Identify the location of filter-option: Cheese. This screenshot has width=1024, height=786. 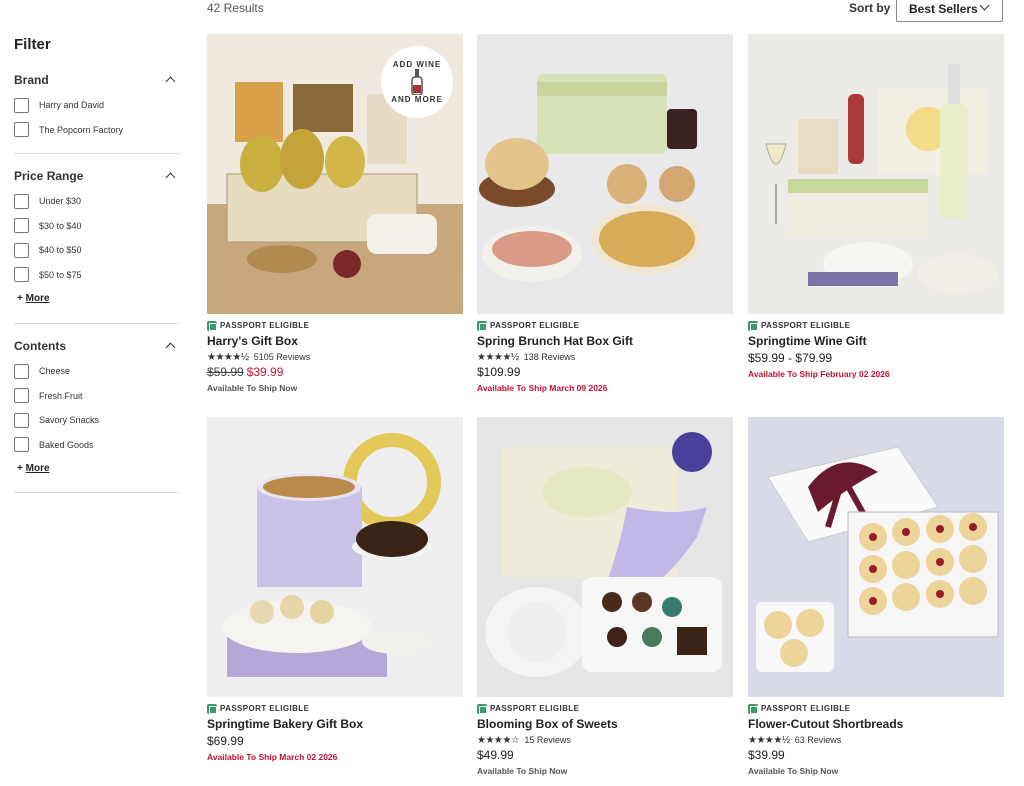
(97, 371).